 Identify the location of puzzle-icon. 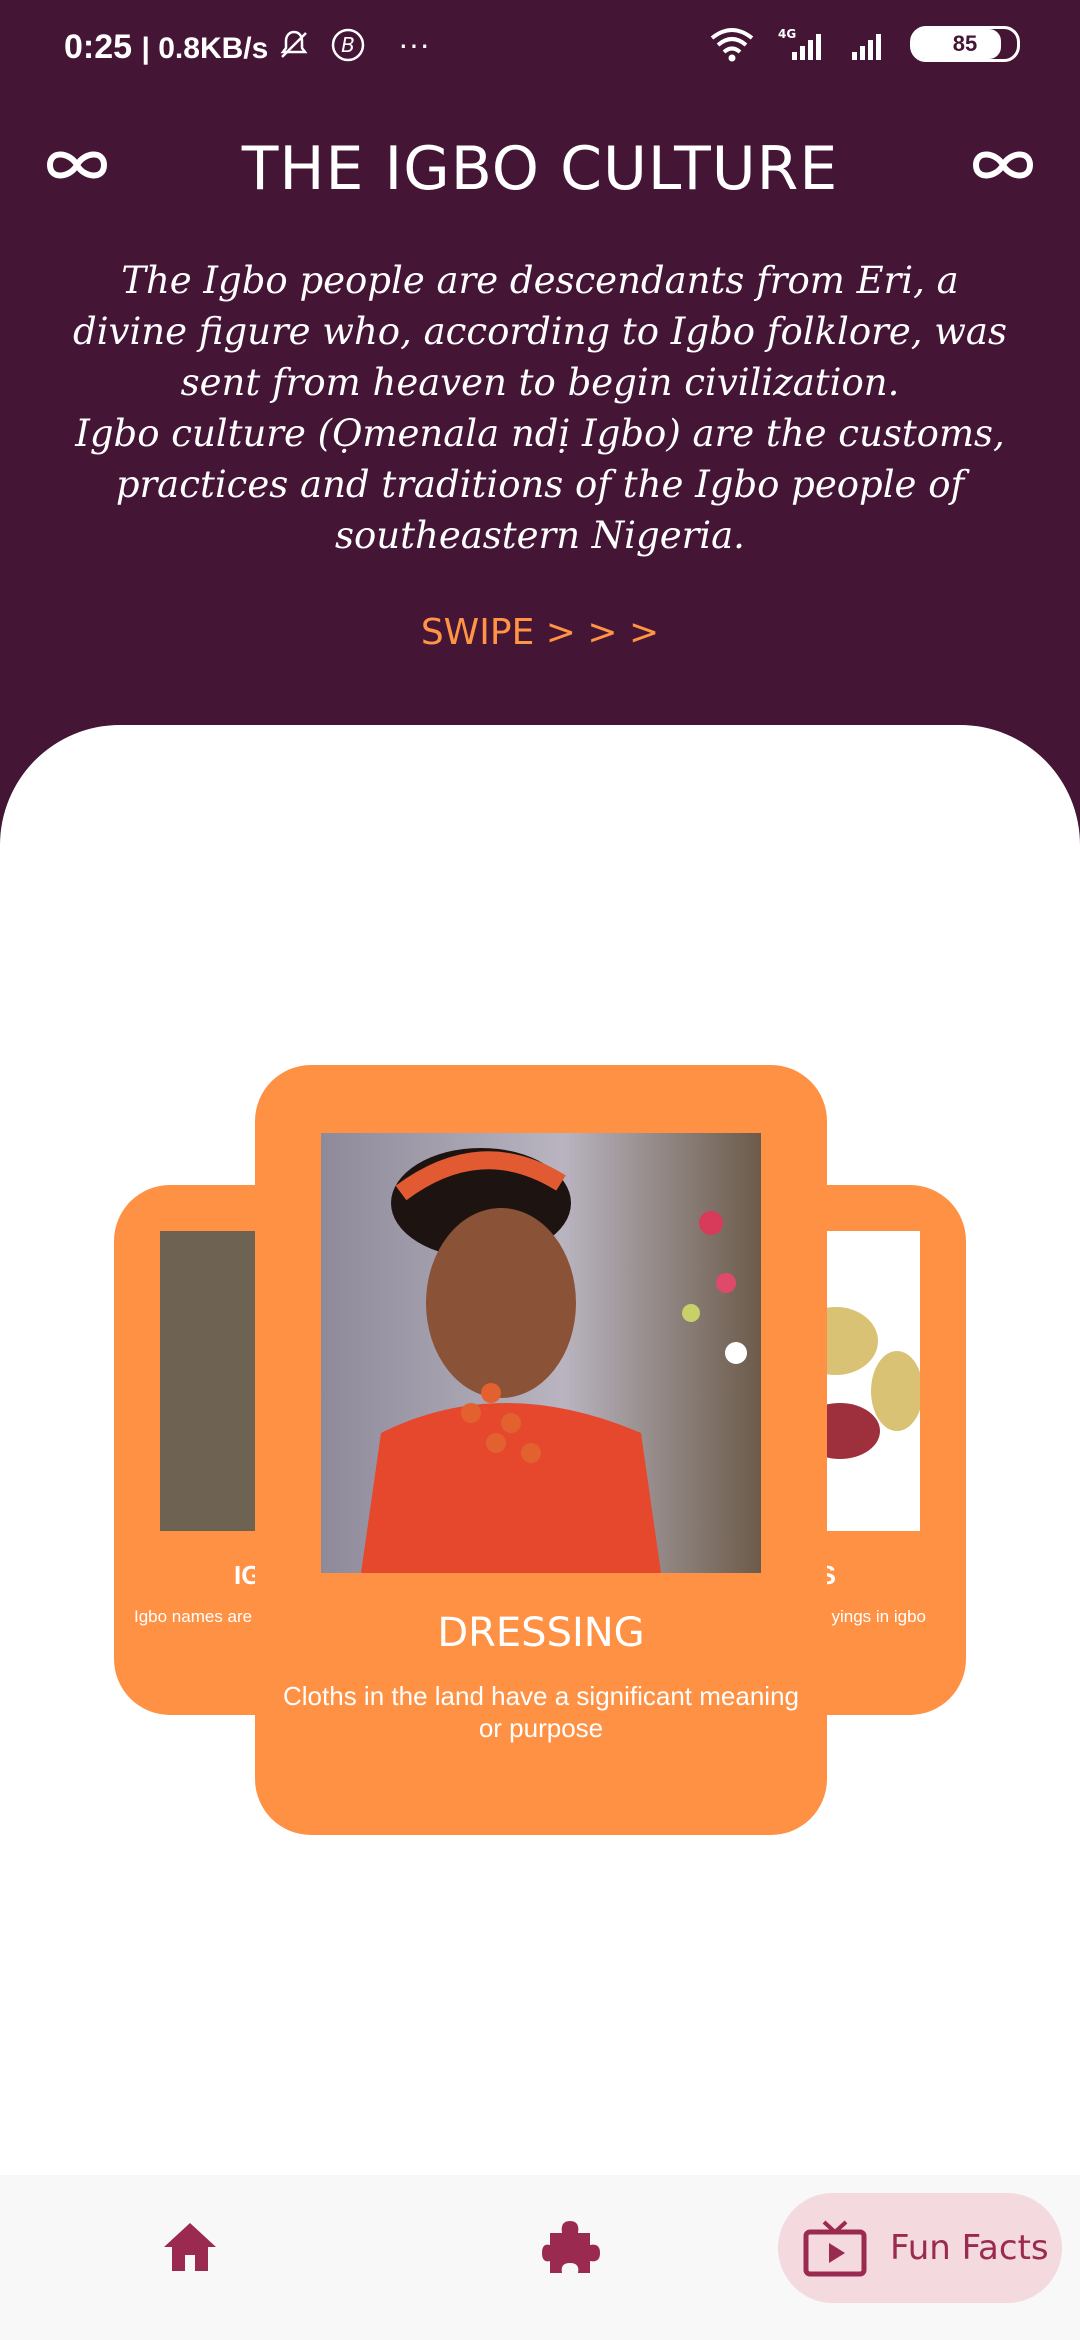
(571, 2246).